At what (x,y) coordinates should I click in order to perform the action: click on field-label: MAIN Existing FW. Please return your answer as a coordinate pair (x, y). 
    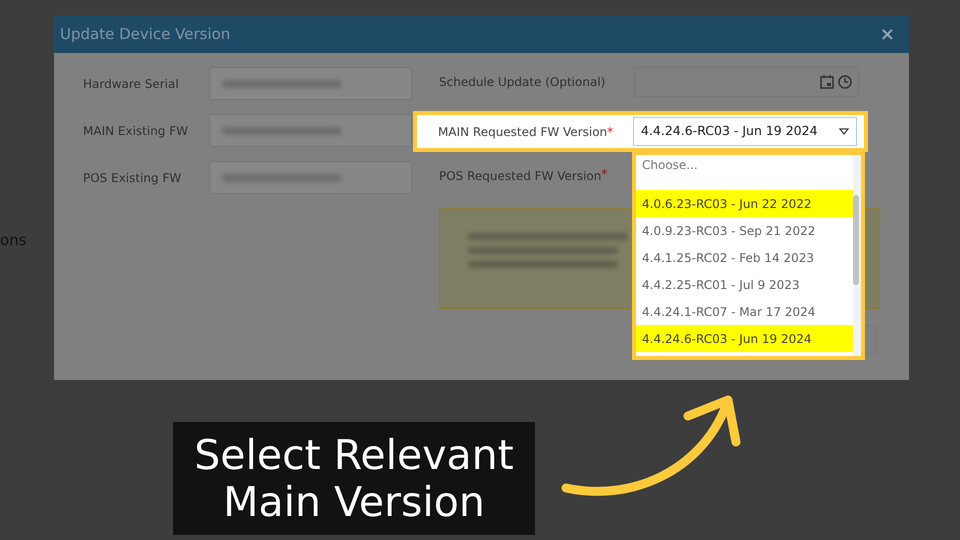
    Looking at the image, I should click on (136, 131).